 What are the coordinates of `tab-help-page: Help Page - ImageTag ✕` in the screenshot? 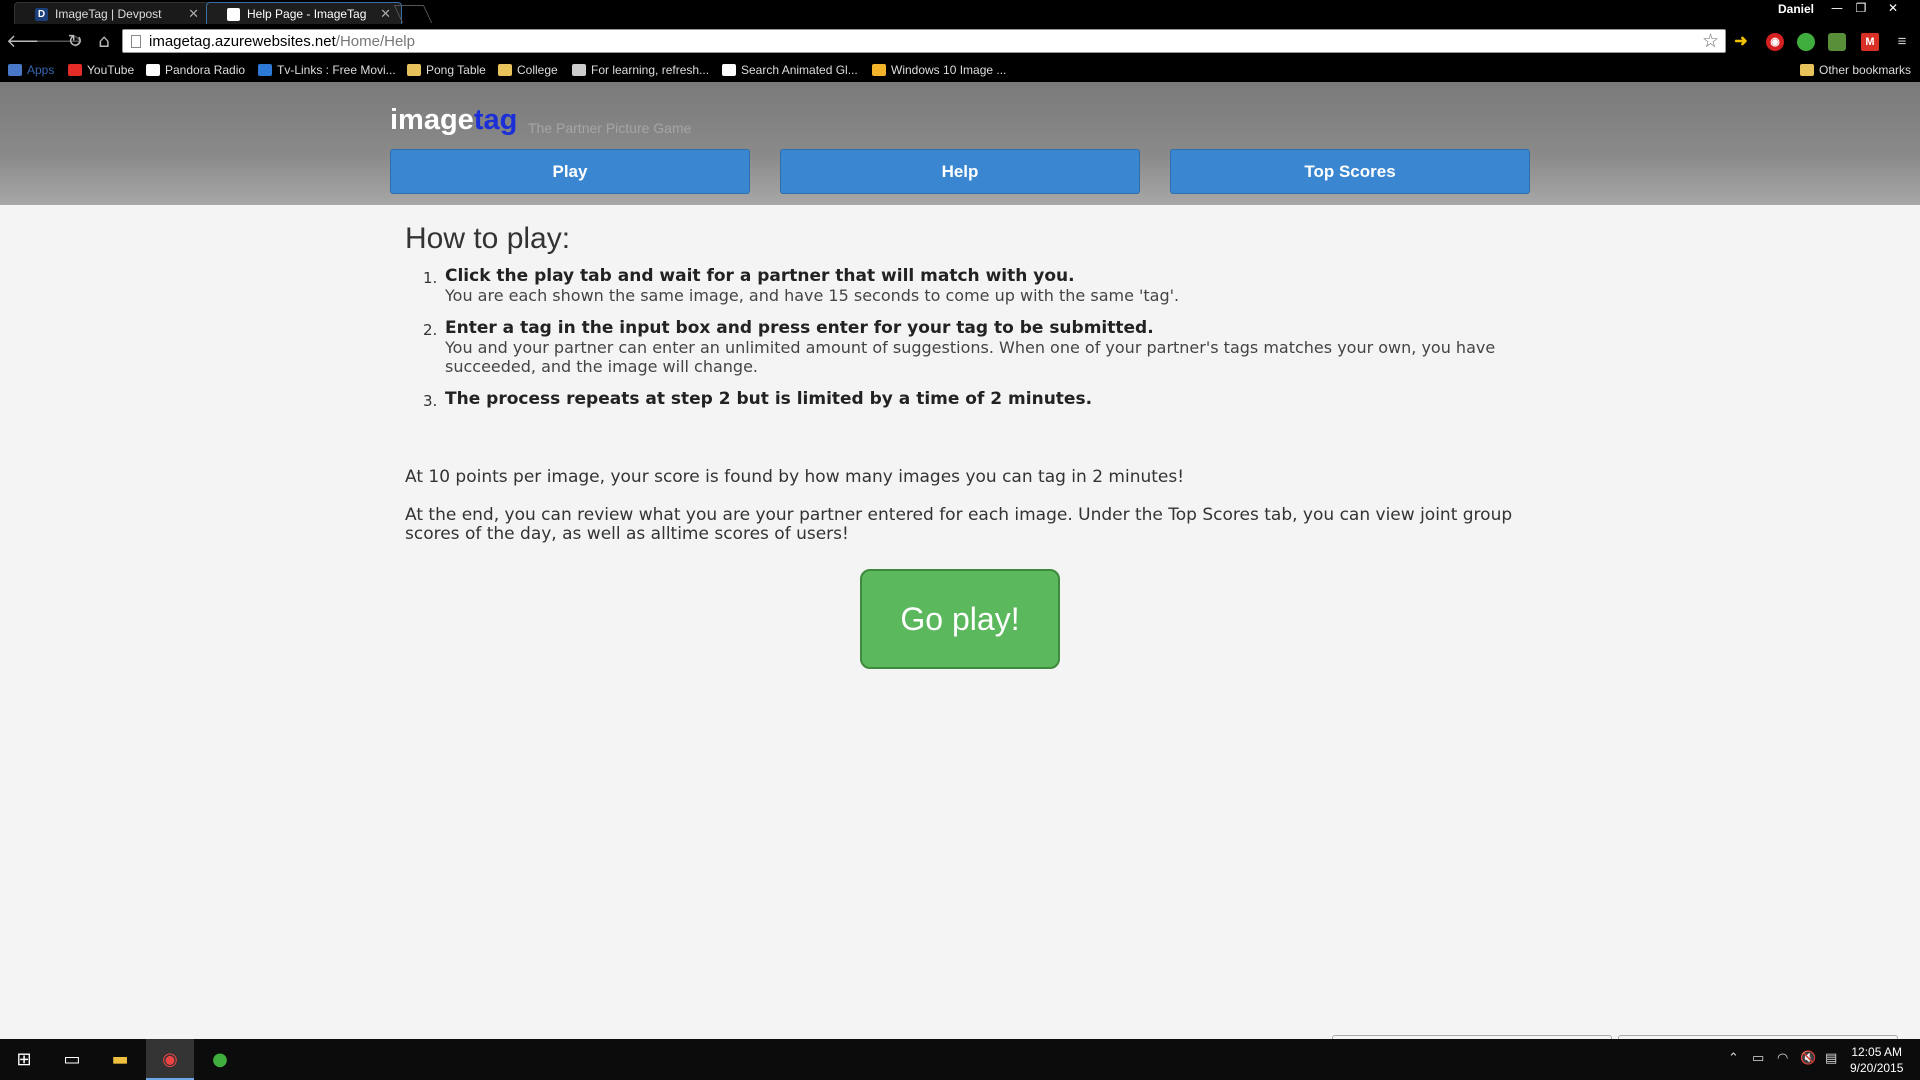 It's located at (304, 13).